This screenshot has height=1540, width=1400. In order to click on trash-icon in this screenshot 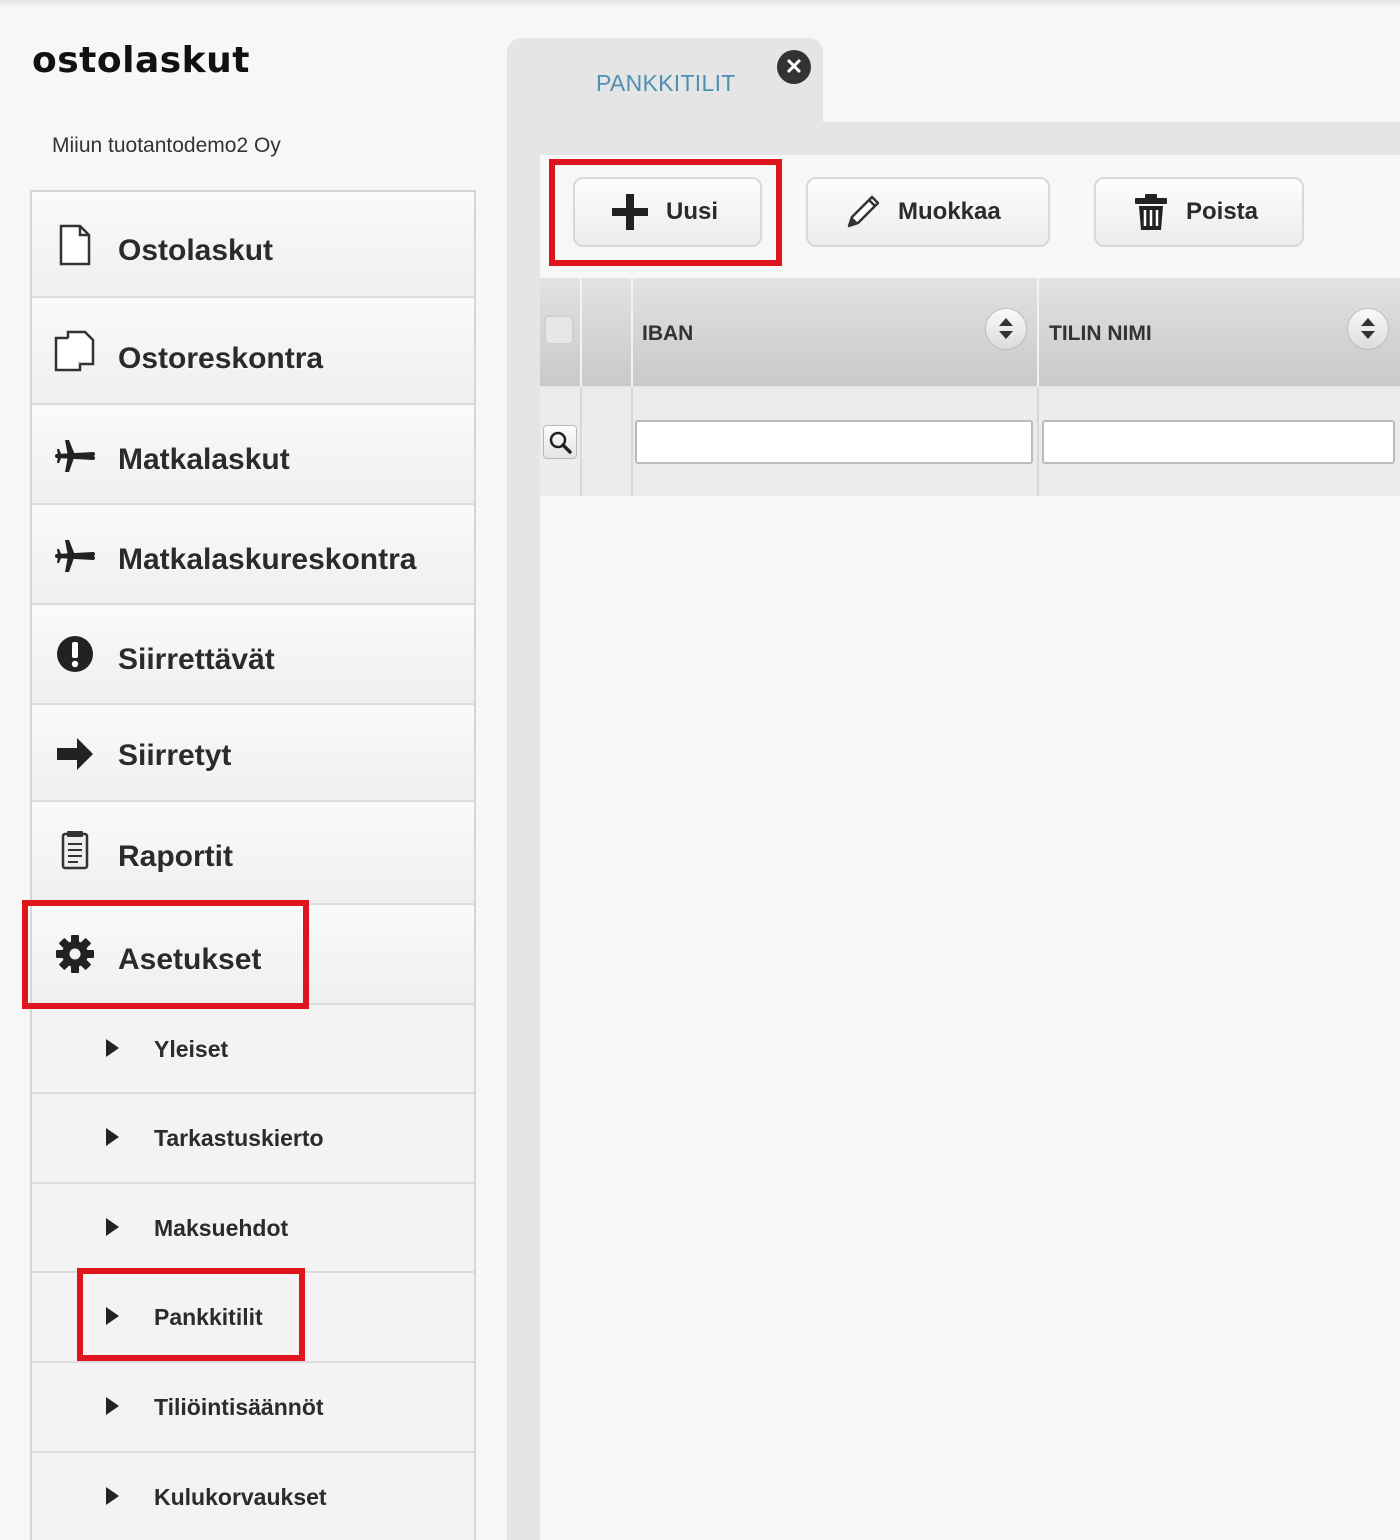, I will do `click(1151, 212)`.